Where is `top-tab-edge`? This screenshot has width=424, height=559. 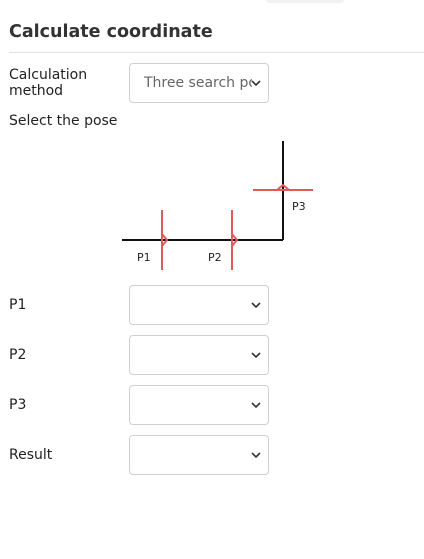 top-tab-edge is located at coordinates (305, 1).